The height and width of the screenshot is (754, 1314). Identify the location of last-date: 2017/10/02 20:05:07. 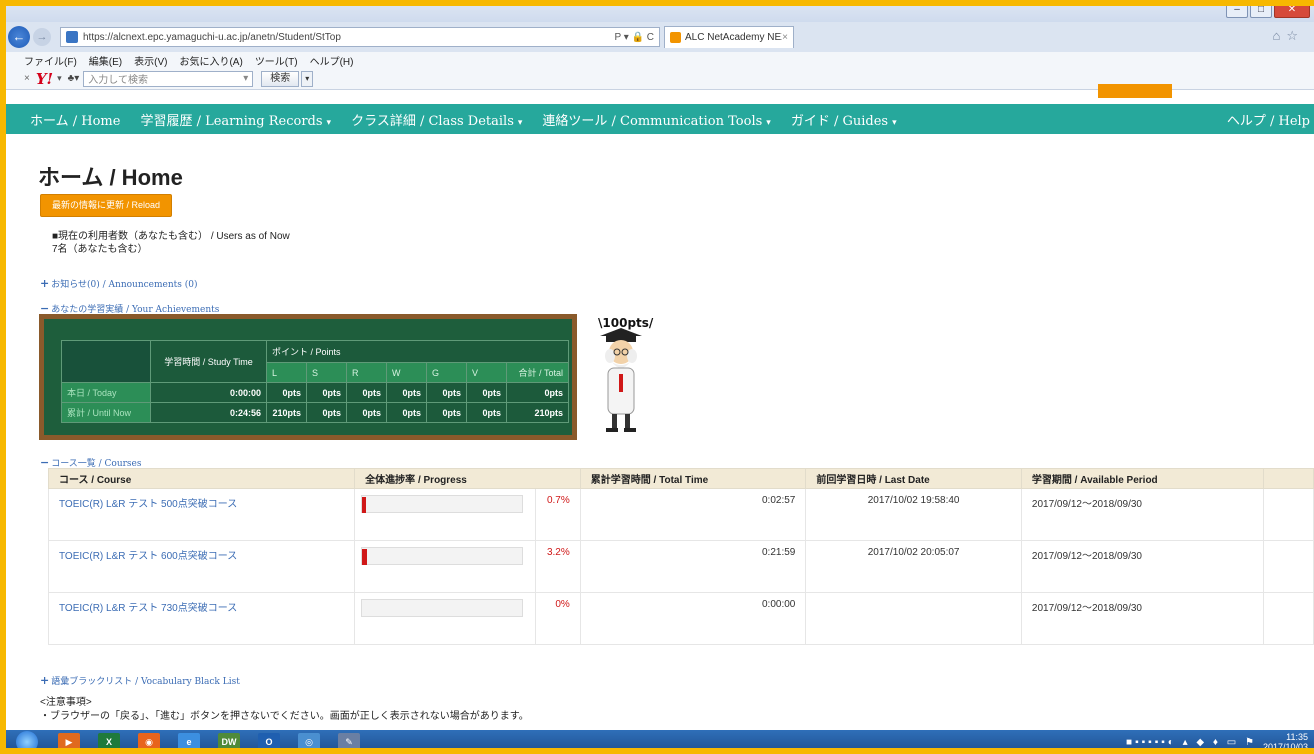
(913, 566).